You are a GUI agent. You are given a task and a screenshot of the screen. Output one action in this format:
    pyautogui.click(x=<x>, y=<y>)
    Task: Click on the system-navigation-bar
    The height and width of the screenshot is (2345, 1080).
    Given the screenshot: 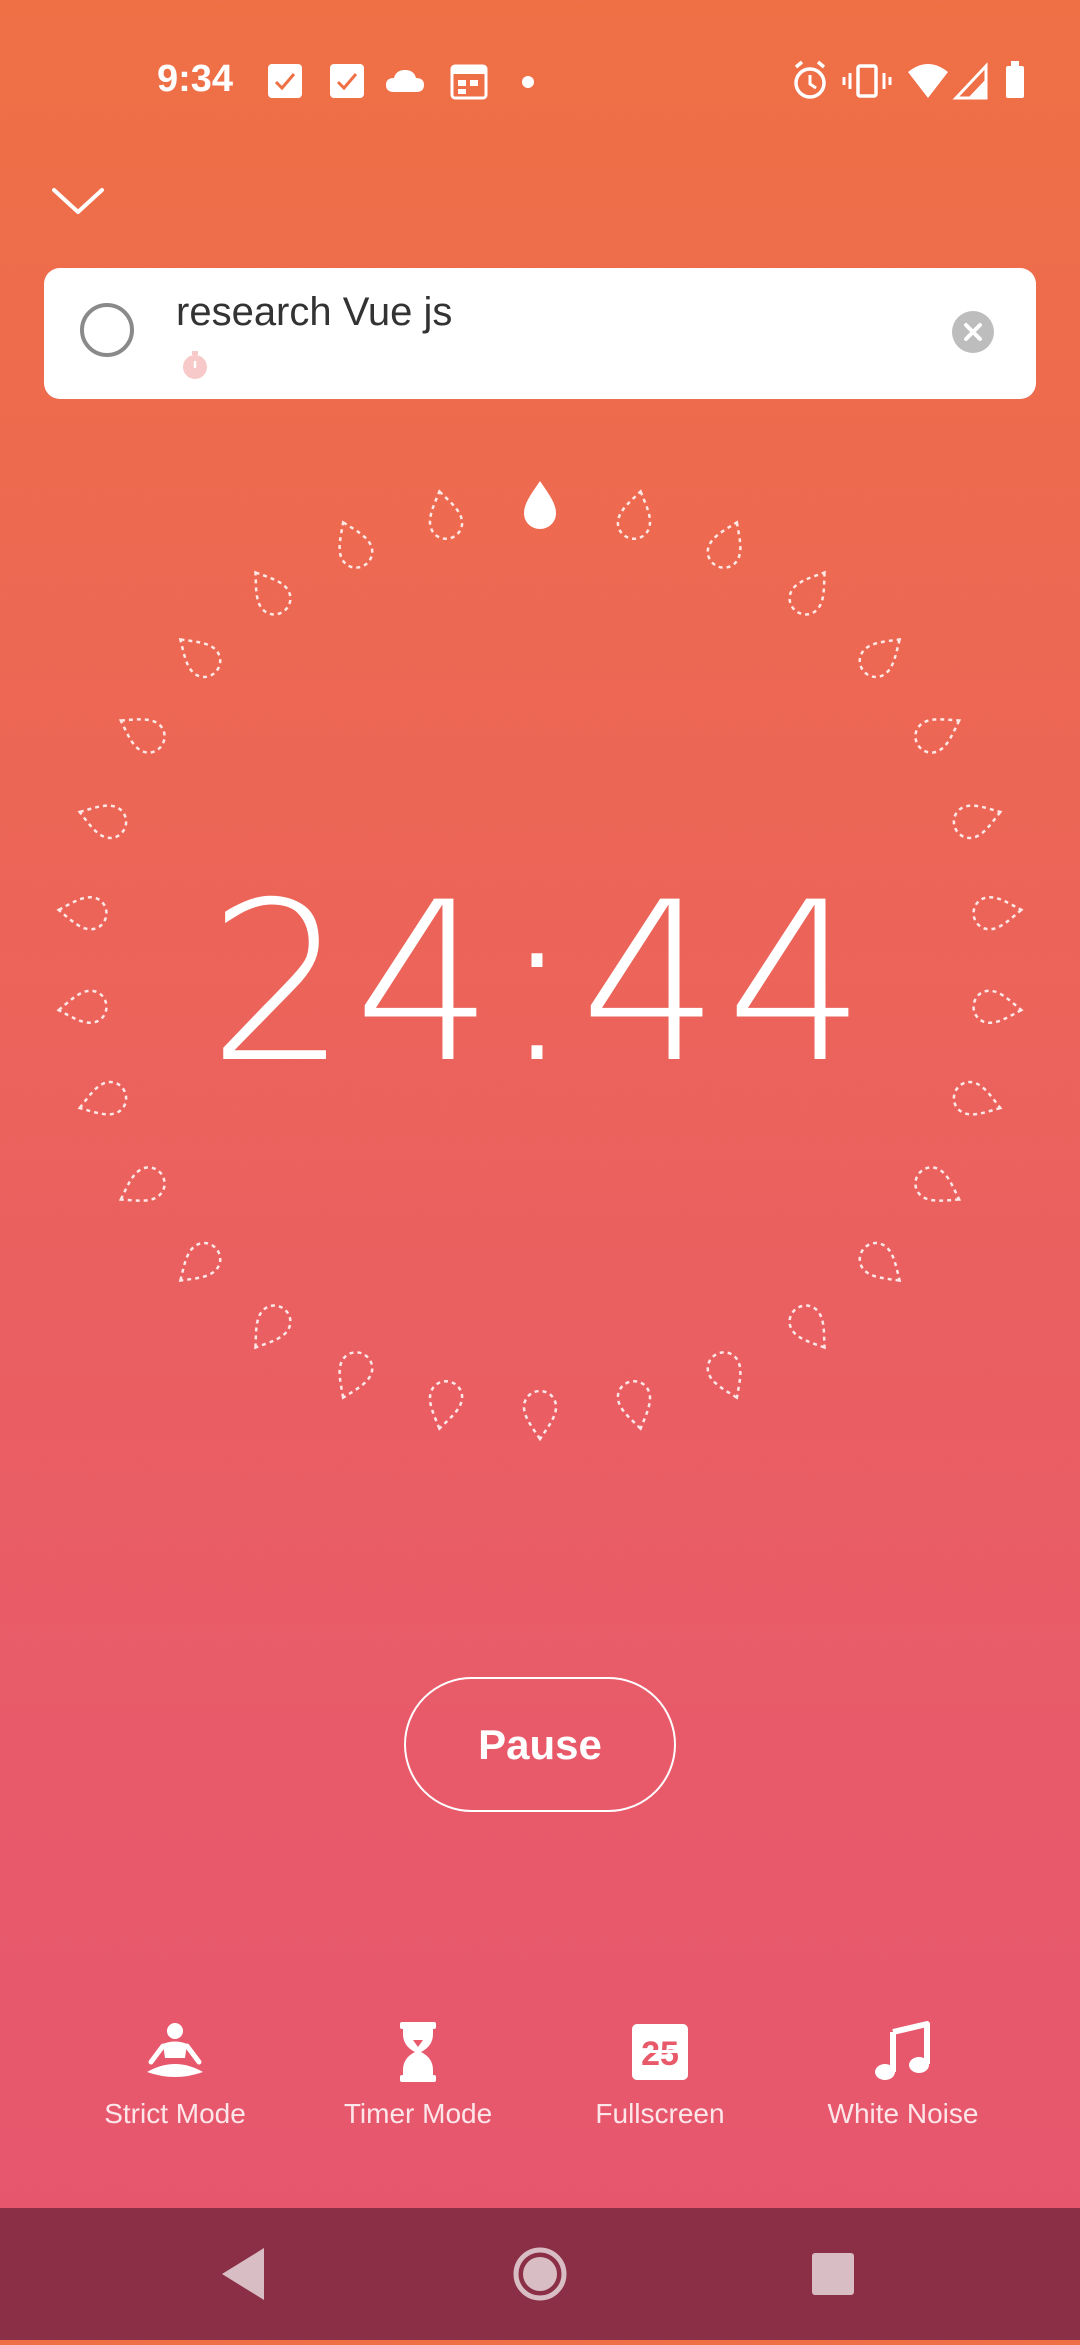 What is the action you would take?
    pyautogui.click(x=540, y=2274)
    